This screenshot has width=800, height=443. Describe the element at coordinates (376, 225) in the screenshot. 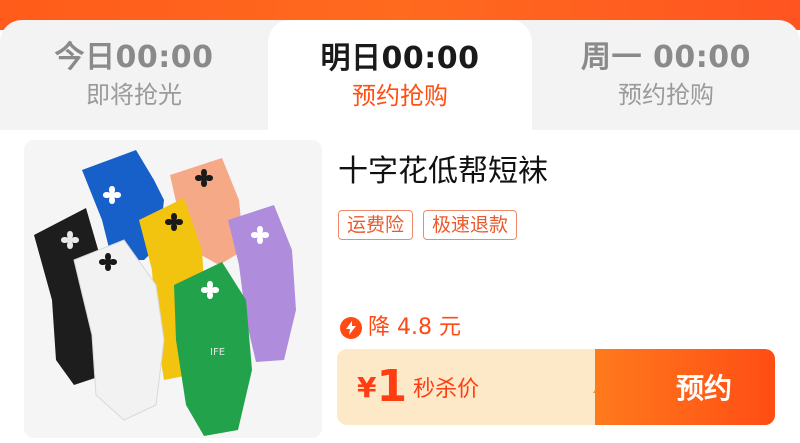

I see `tag-shipping-insurance: 运费险` at that location.